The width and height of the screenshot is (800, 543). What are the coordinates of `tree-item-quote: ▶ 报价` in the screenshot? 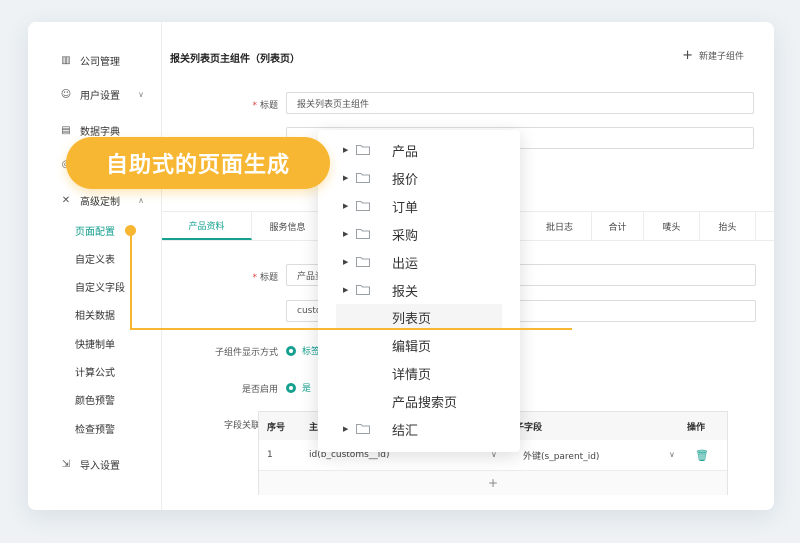 It's located at (419, 178).